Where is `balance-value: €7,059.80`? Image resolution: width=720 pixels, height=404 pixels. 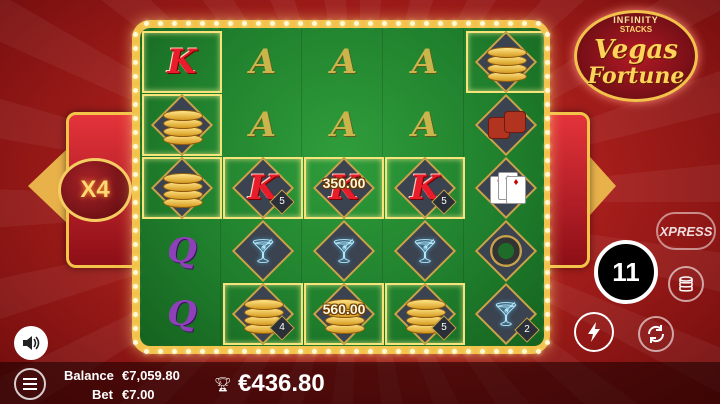
balance-value: €7,059.80 is located at coordinates (151, 375).